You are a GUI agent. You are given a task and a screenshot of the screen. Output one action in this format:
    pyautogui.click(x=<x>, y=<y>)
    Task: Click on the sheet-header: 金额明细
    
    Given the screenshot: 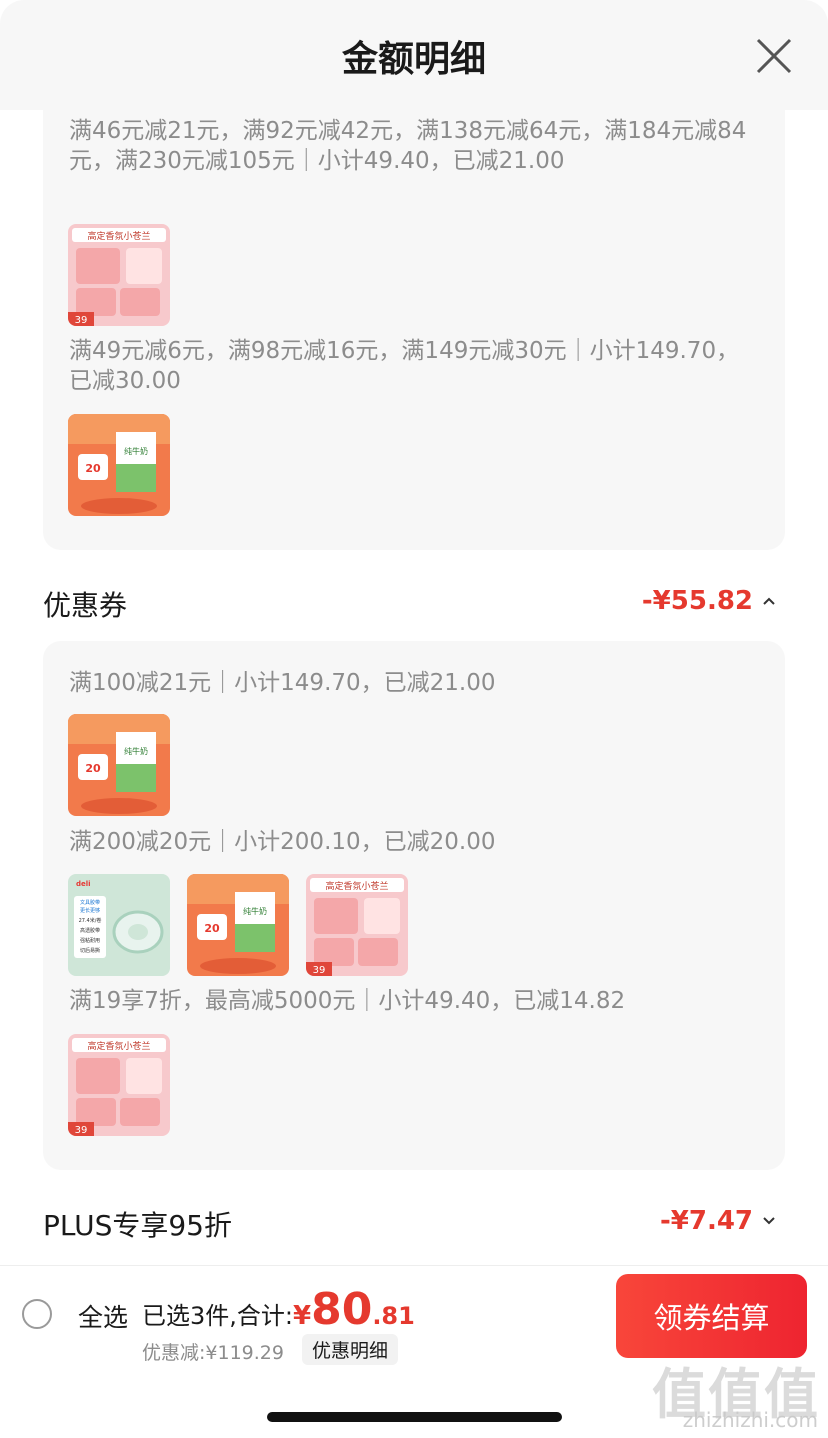 What is the action you would take?
    pyautogui.click(x=414, y=55)
    